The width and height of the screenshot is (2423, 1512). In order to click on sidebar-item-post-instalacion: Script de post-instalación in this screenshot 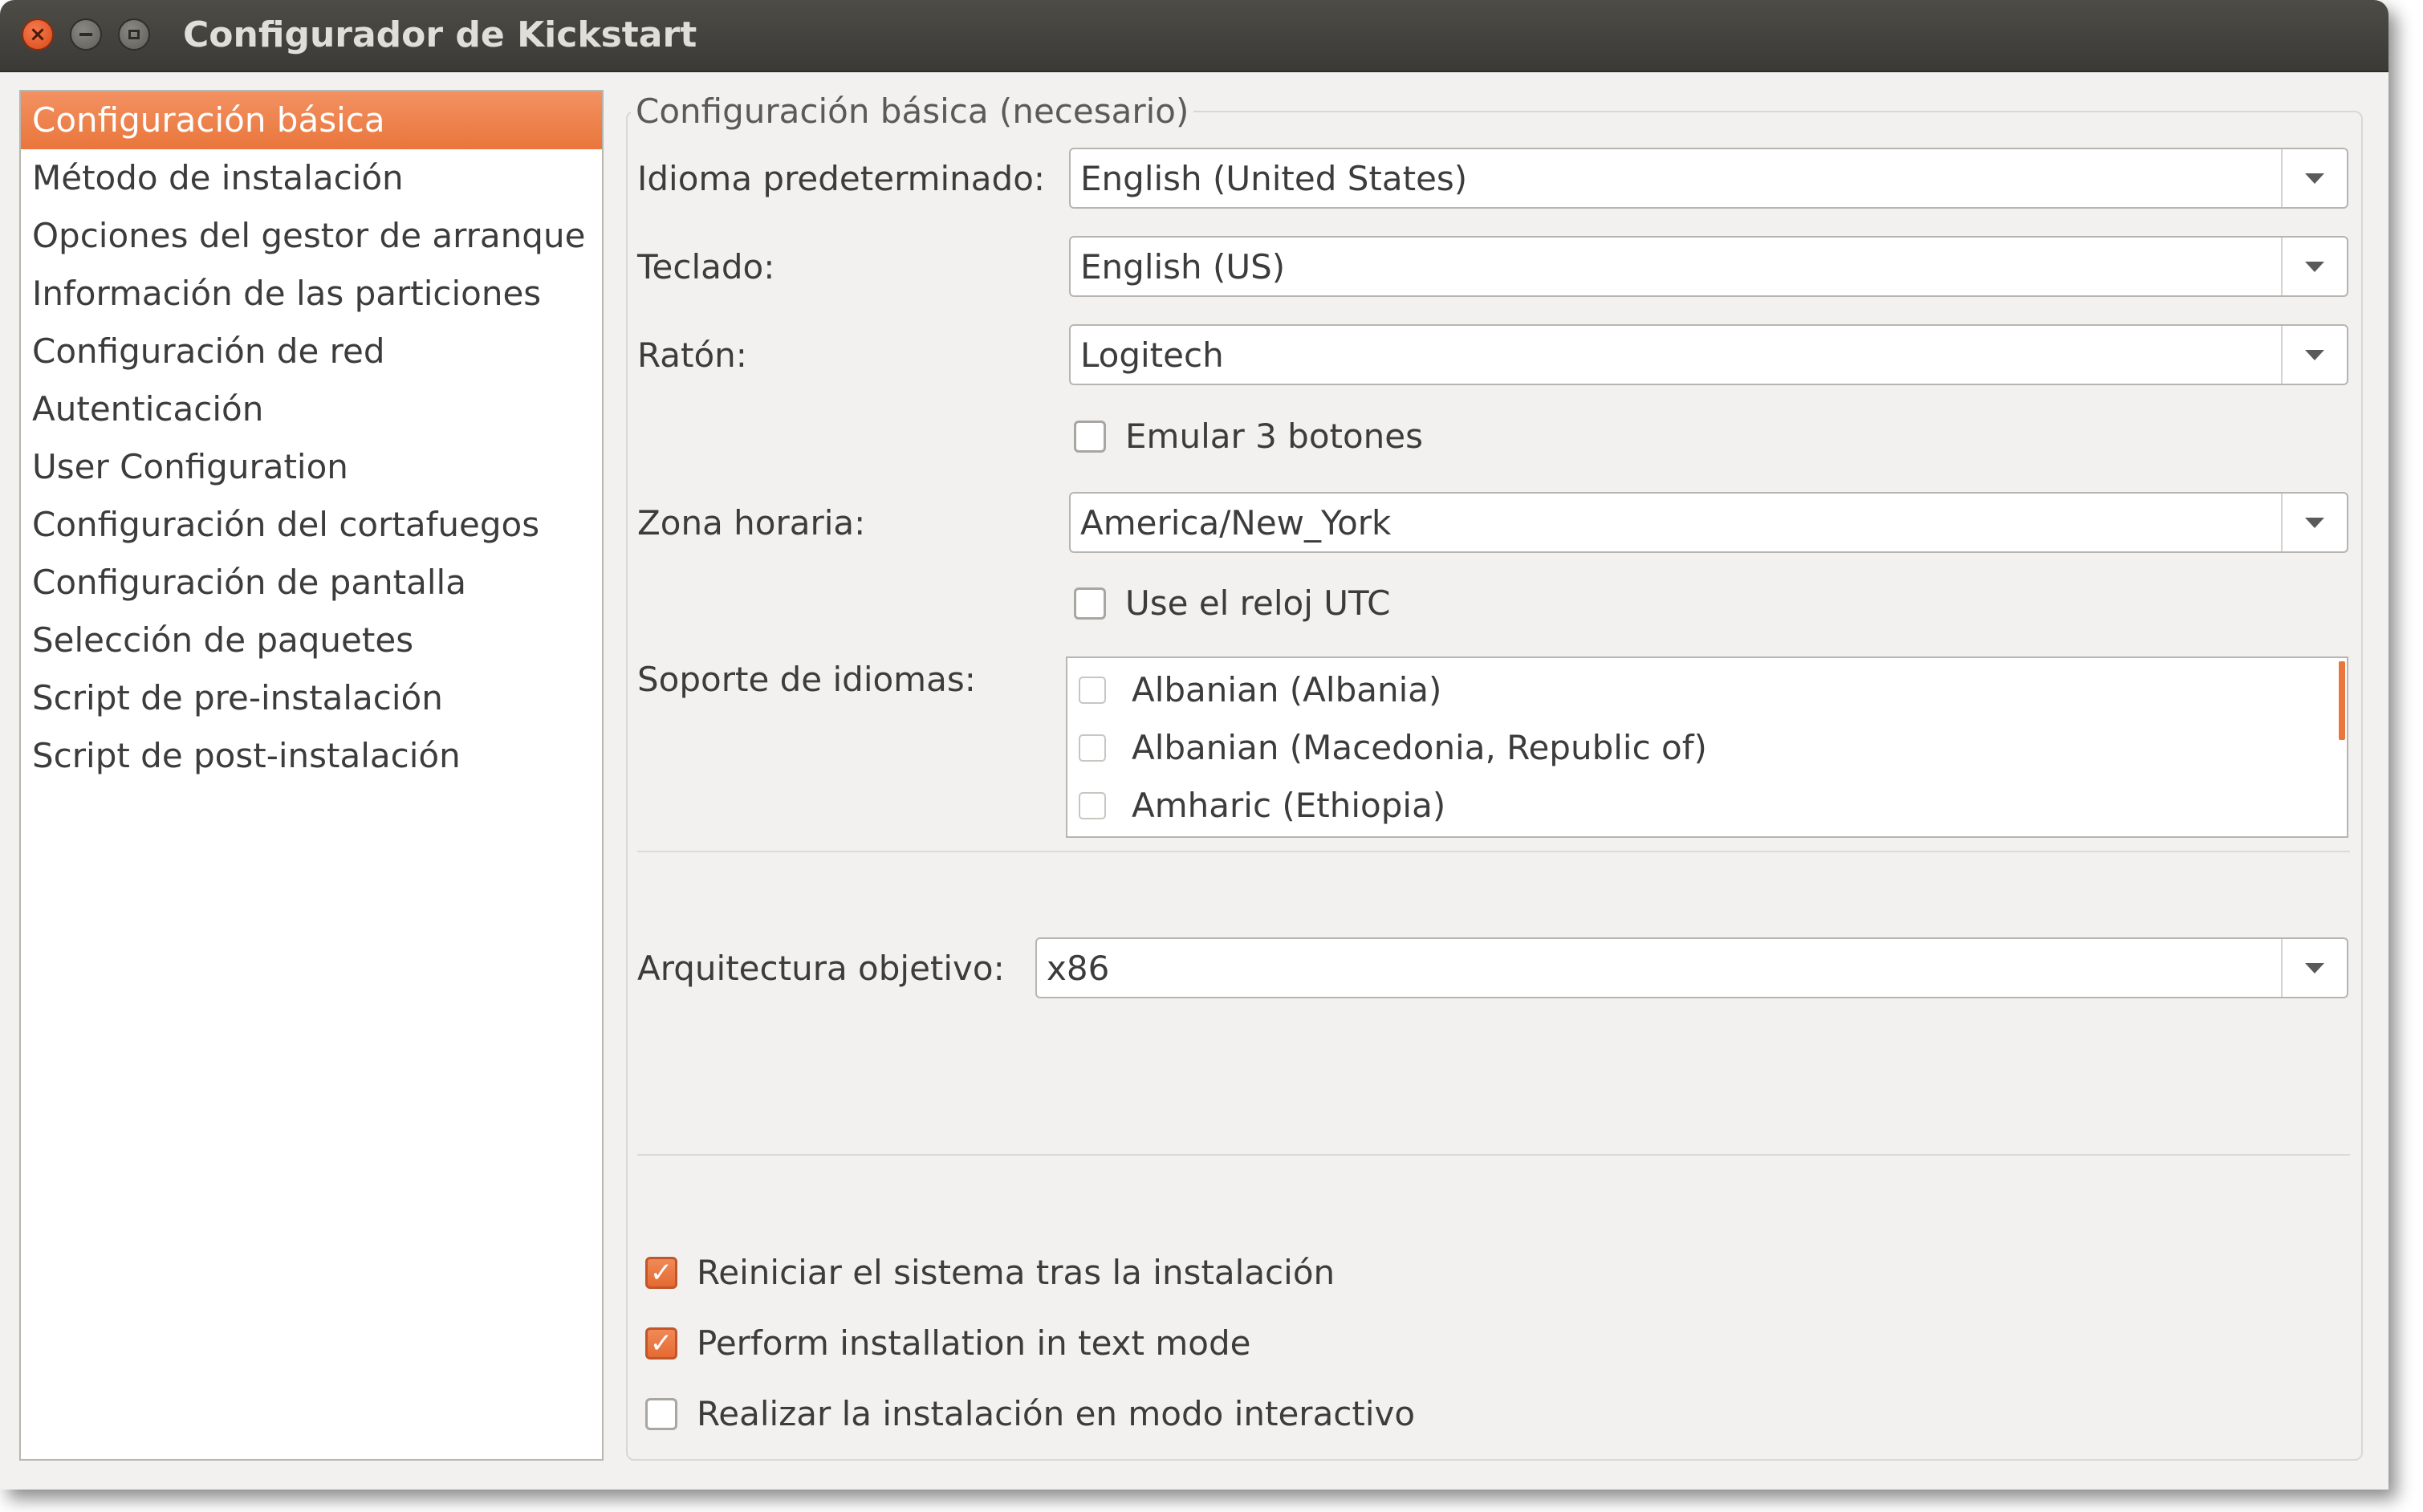, I will do `click(312, 756)`.